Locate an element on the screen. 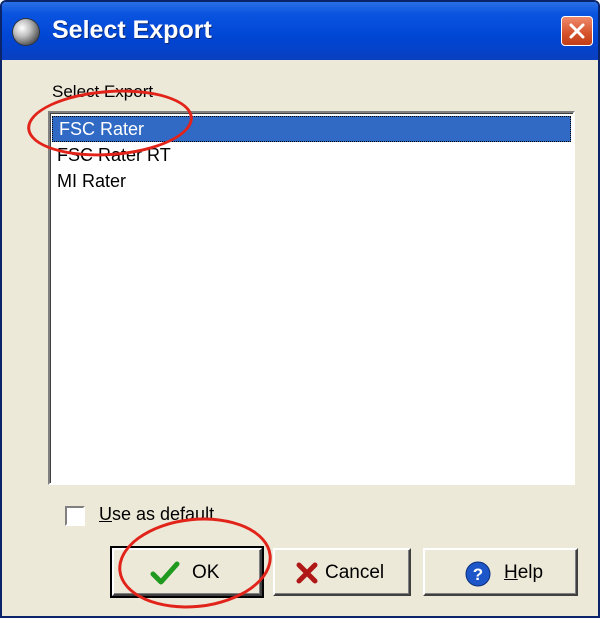 The width and height of the screenshot is (600, 618). close-icon is located at coordinates (577, 31).